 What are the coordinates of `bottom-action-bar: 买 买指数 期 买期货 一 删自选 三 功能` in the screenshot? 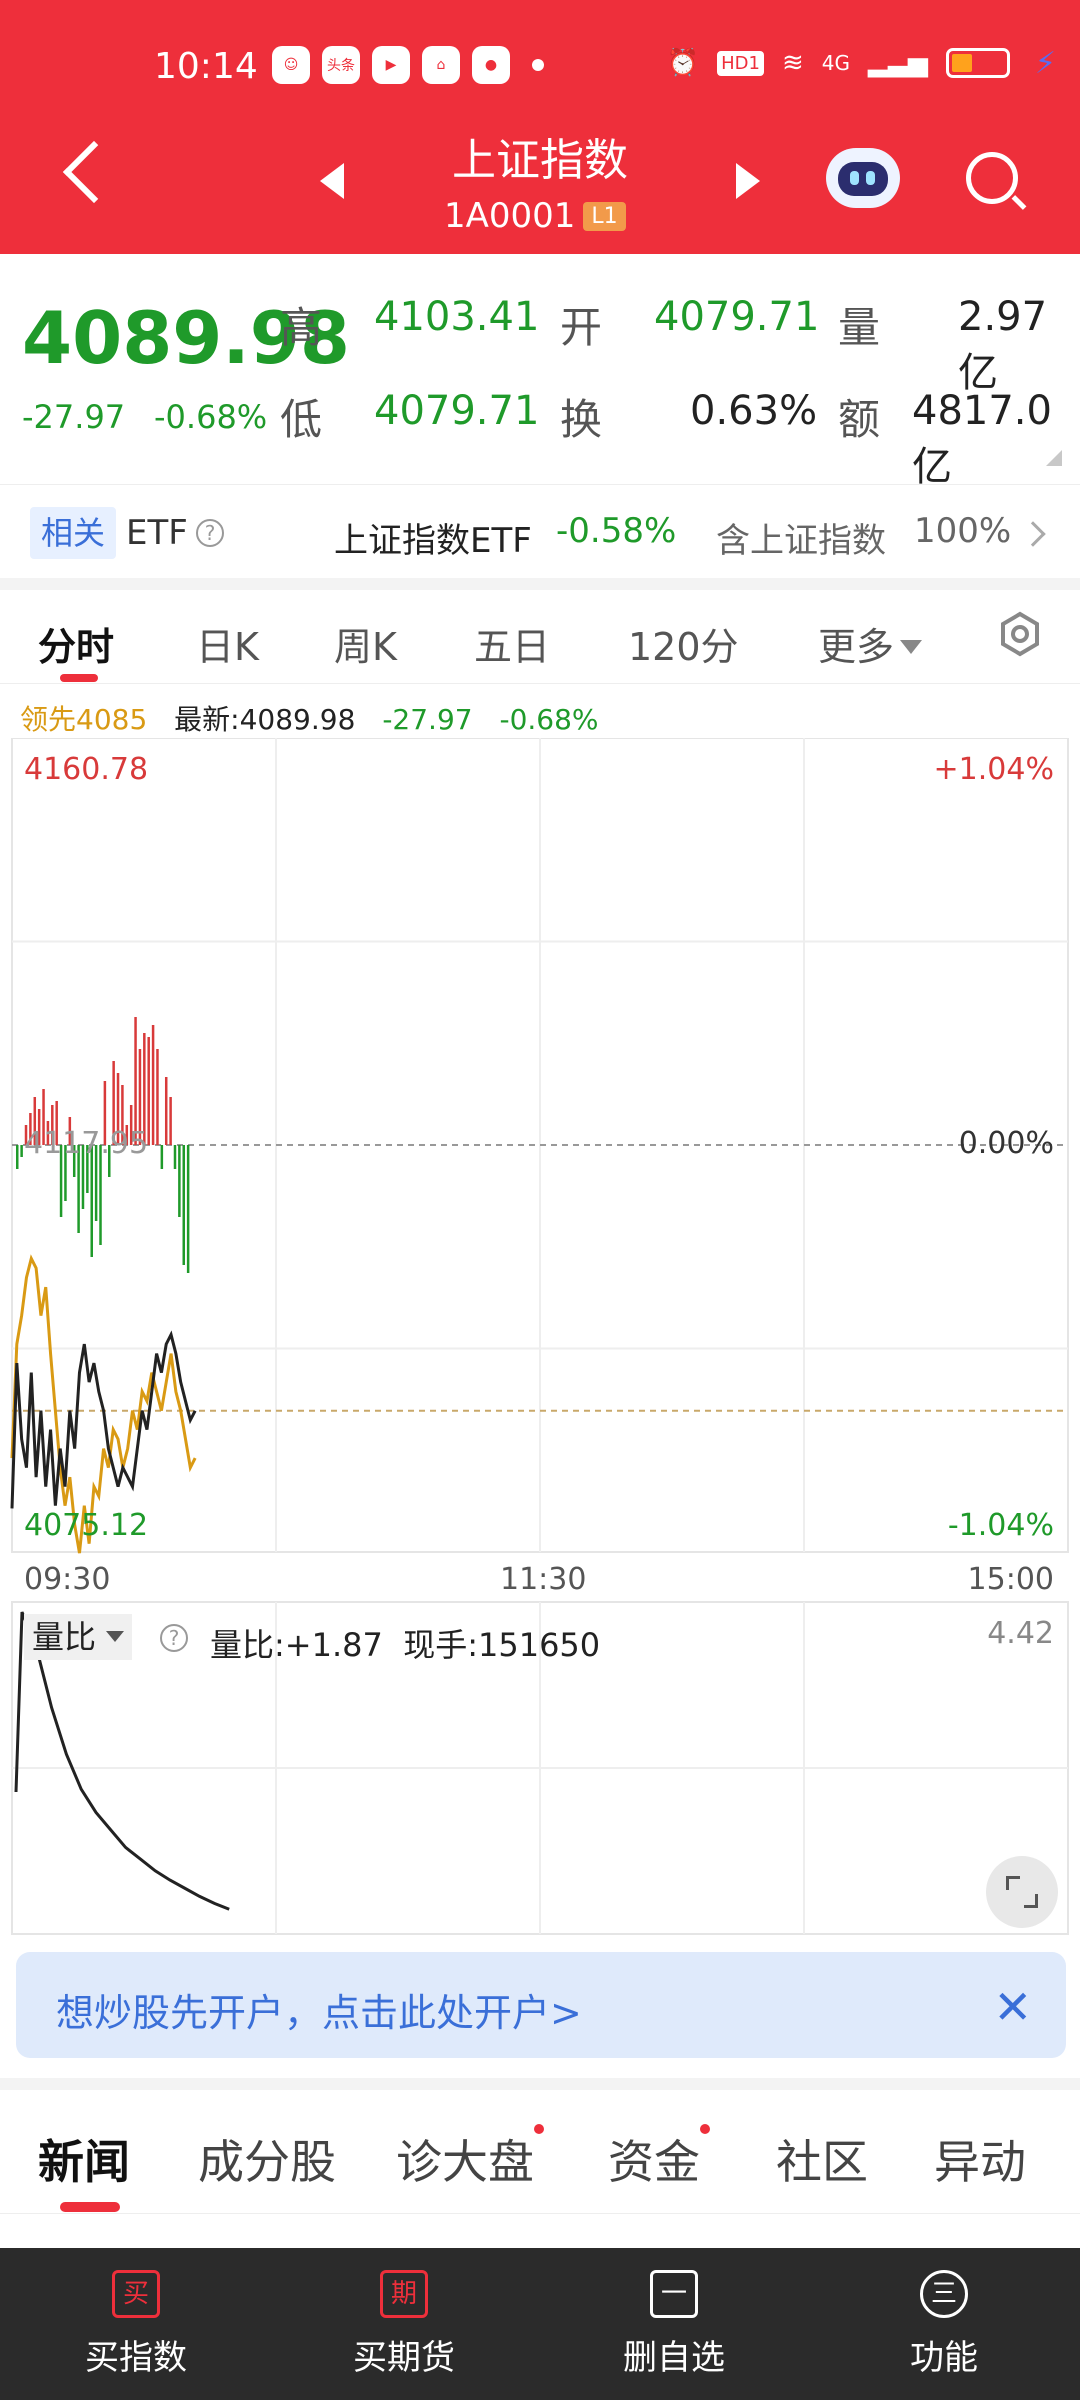 It's located at (540, 2324).